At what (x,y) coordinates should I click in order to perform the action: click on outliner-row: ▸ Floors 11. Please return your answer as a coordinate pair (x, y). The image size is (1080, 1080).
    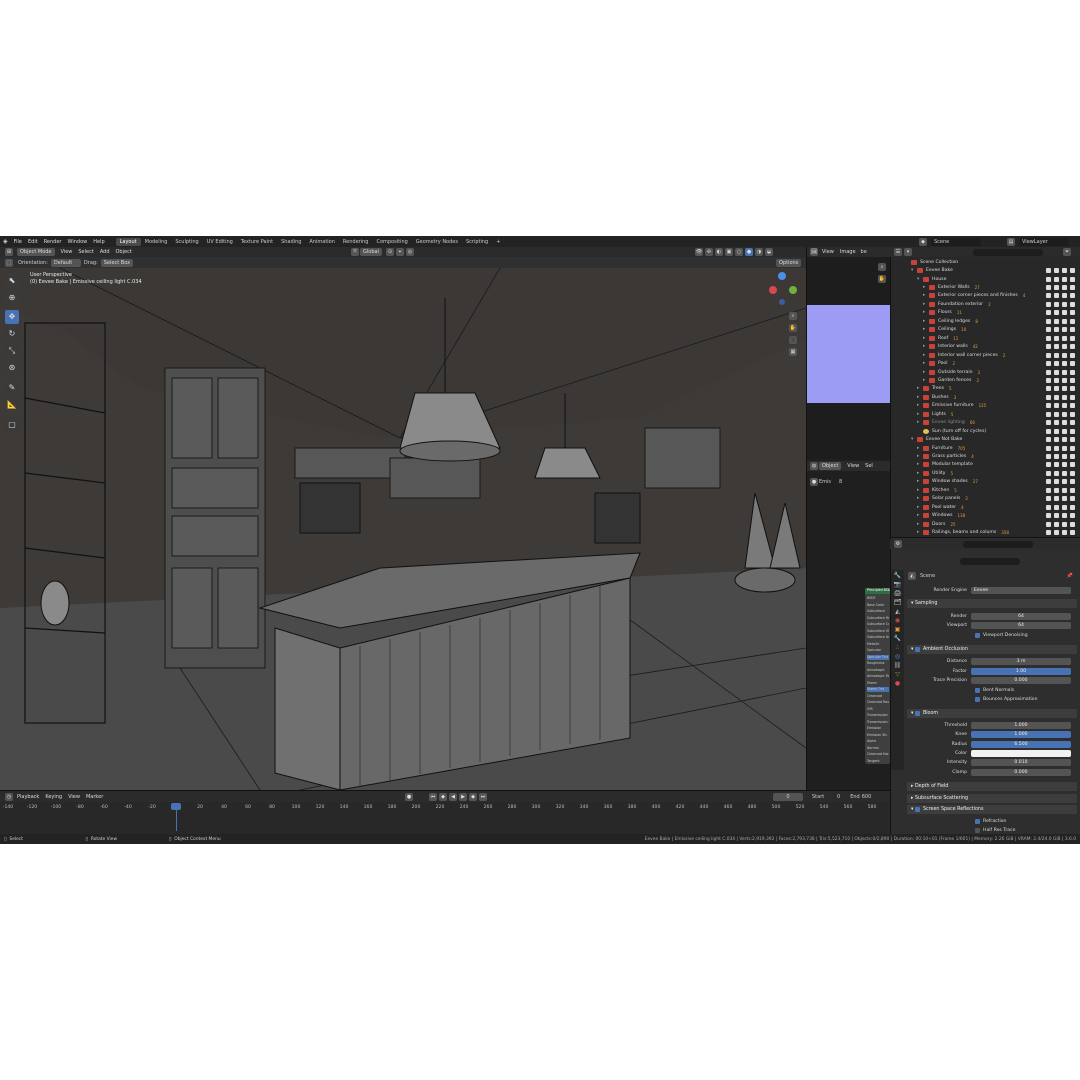
    Looking at the image, I should click on (991, 313).